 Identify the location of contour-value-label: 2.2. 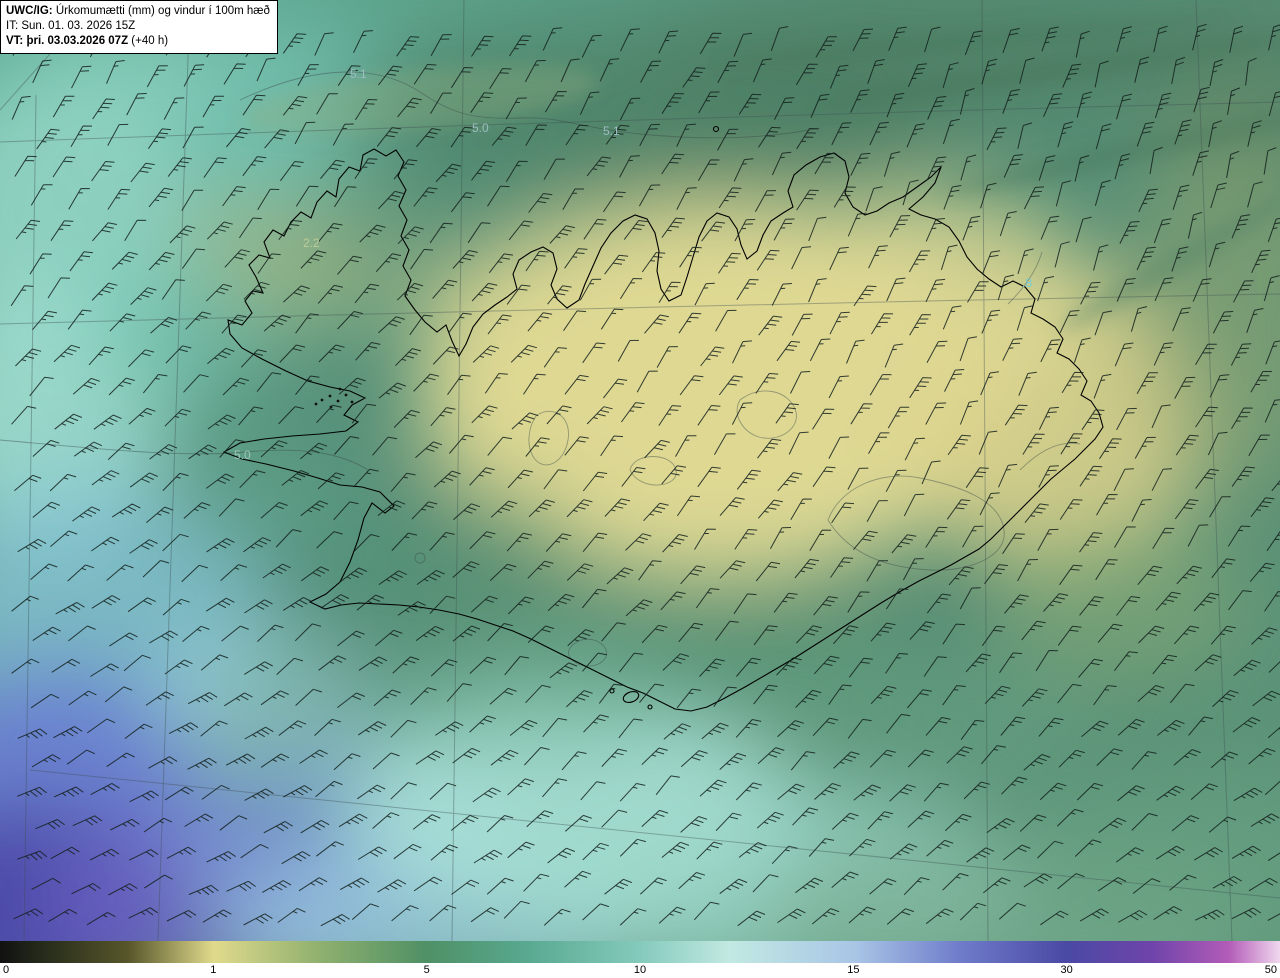
(311, 243).